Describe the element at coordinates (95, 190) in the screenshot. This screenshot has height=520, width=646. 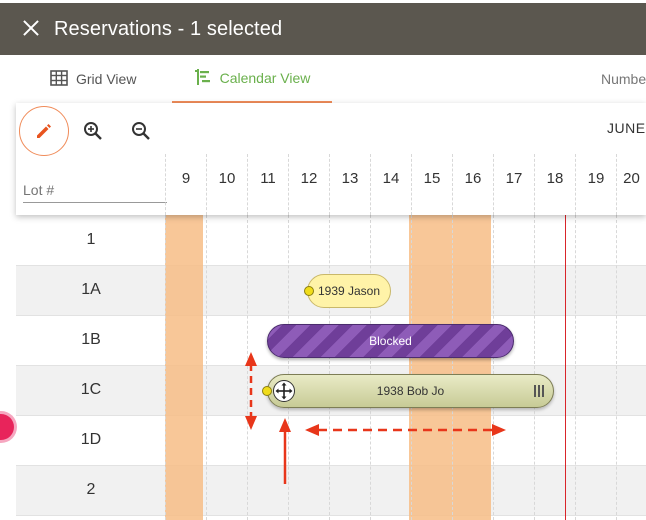
I see `lot-filter-input` at that location.